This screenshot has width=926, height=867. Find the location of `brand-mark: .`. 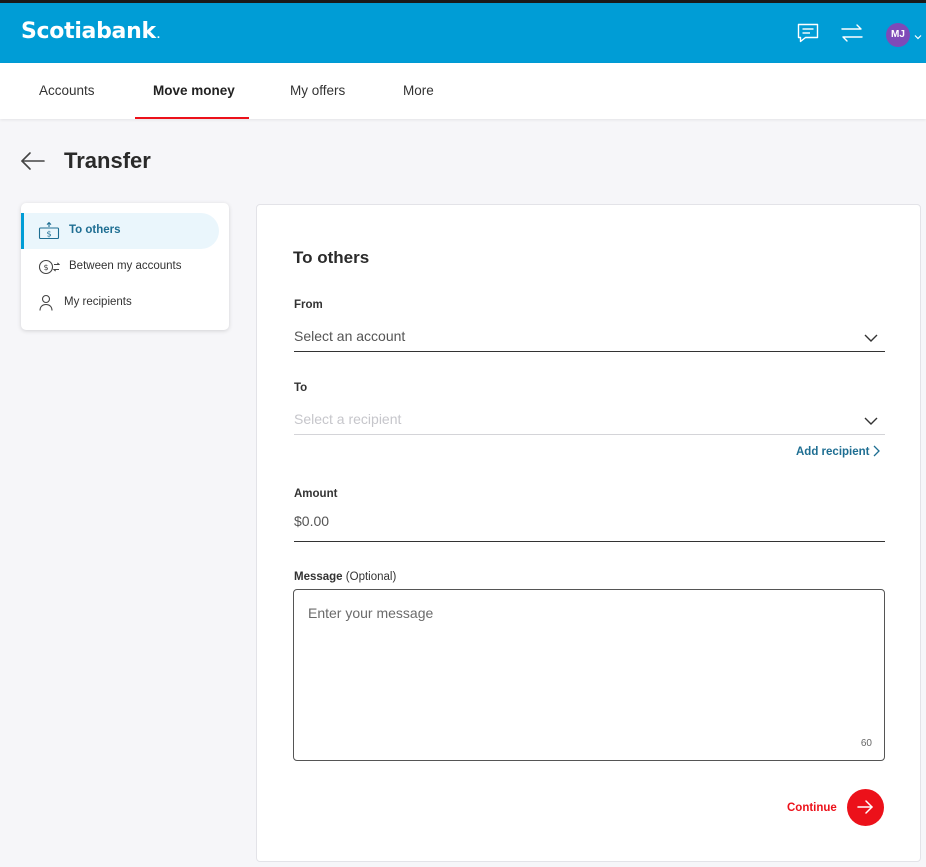

brand-mark: . is located at coordinates (158, 36).